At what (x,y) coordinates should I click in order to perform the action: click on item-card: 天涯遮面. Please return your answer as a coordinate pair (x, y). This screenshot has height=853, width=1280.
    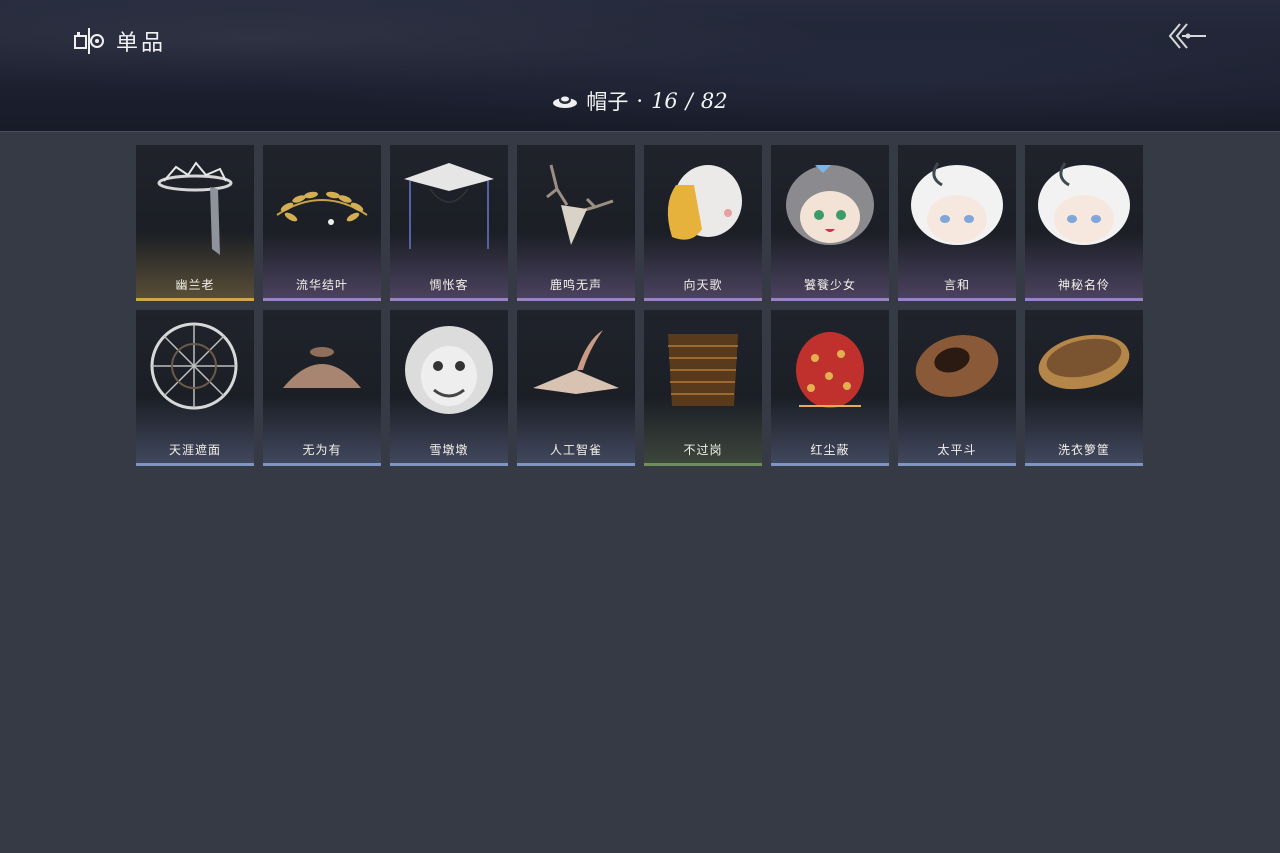
    Looking at the image, I should click on (195, 388).